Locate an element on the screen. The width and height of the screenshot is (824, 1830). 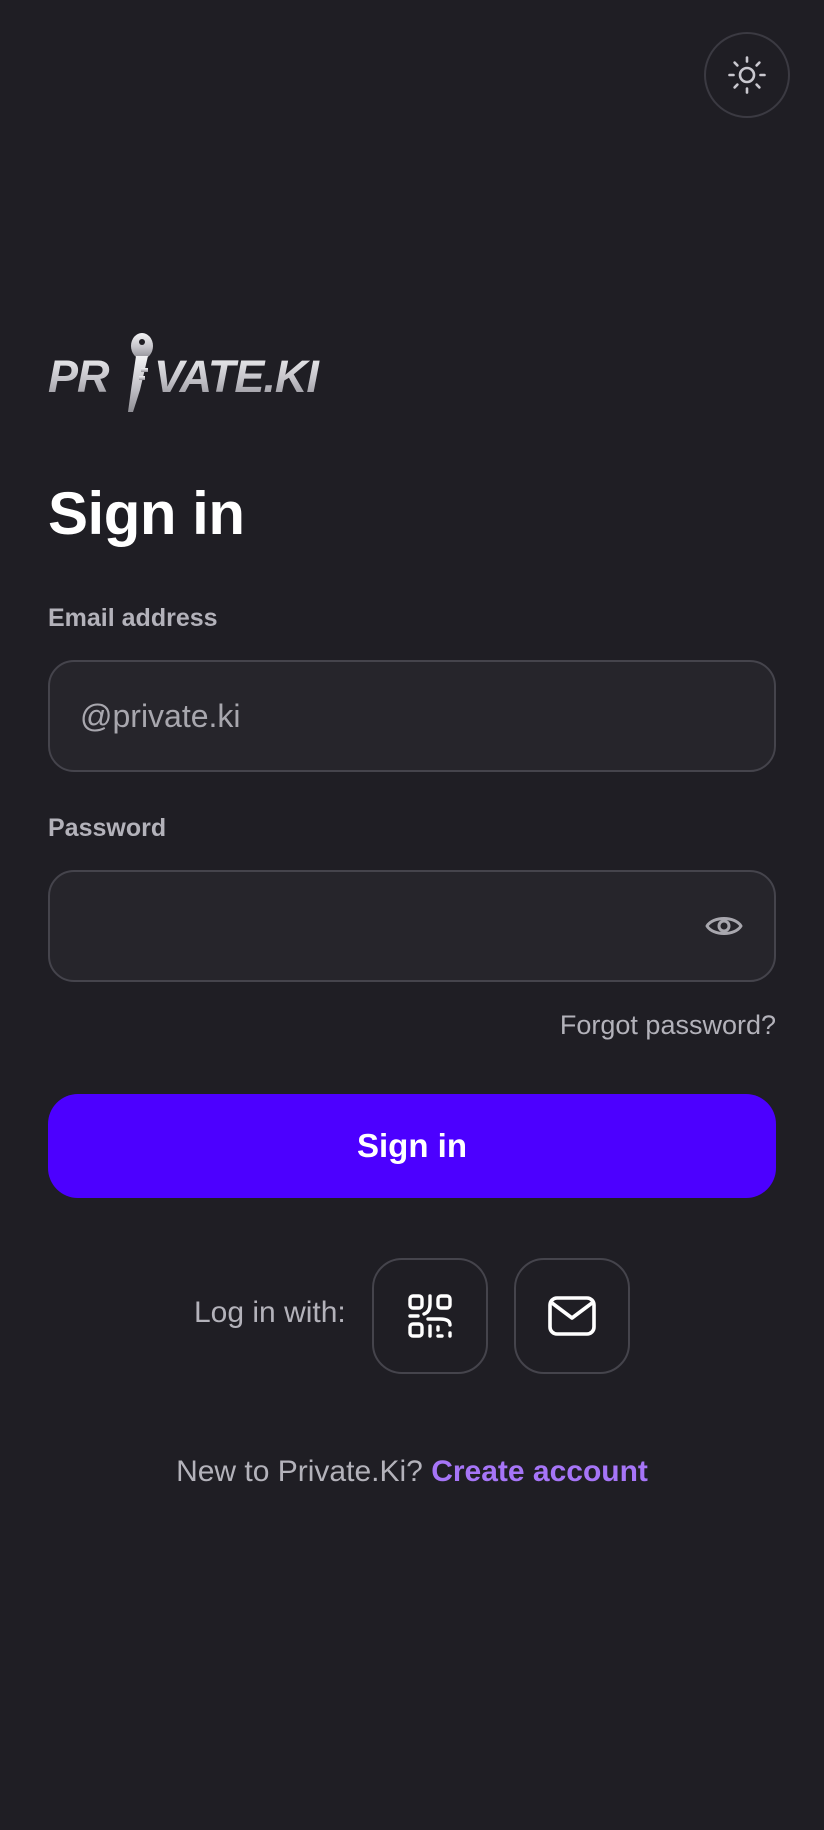
show-password-button is located at coordinates (724, 926).